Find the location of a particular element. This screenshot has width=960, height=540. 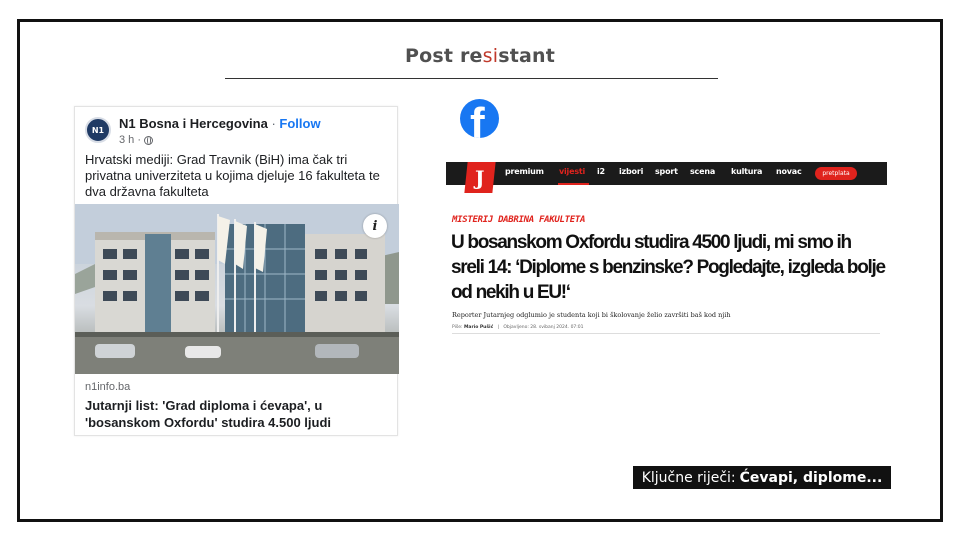

subscribe-button: pretplata is located at coordinates (836, 173).